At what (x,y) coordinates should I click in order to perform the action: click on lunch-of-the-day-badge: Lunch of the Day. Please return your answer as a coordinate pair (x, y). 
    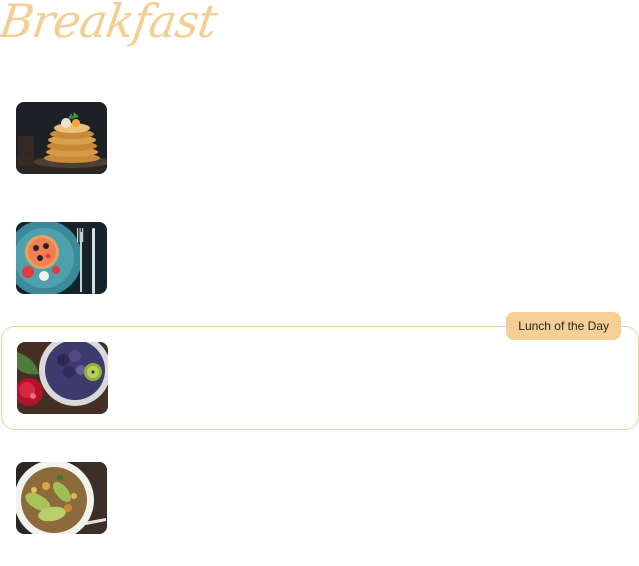
    Looking at the image, I should click on (563, 326).